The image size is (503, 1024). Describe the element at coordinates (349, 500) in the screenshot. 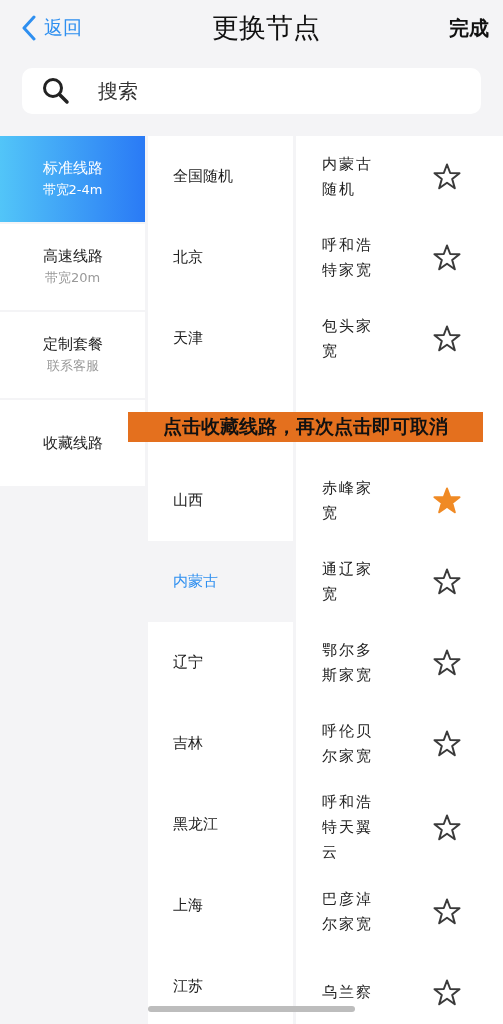

I see `node-name: 赤峰家宽` at that location.